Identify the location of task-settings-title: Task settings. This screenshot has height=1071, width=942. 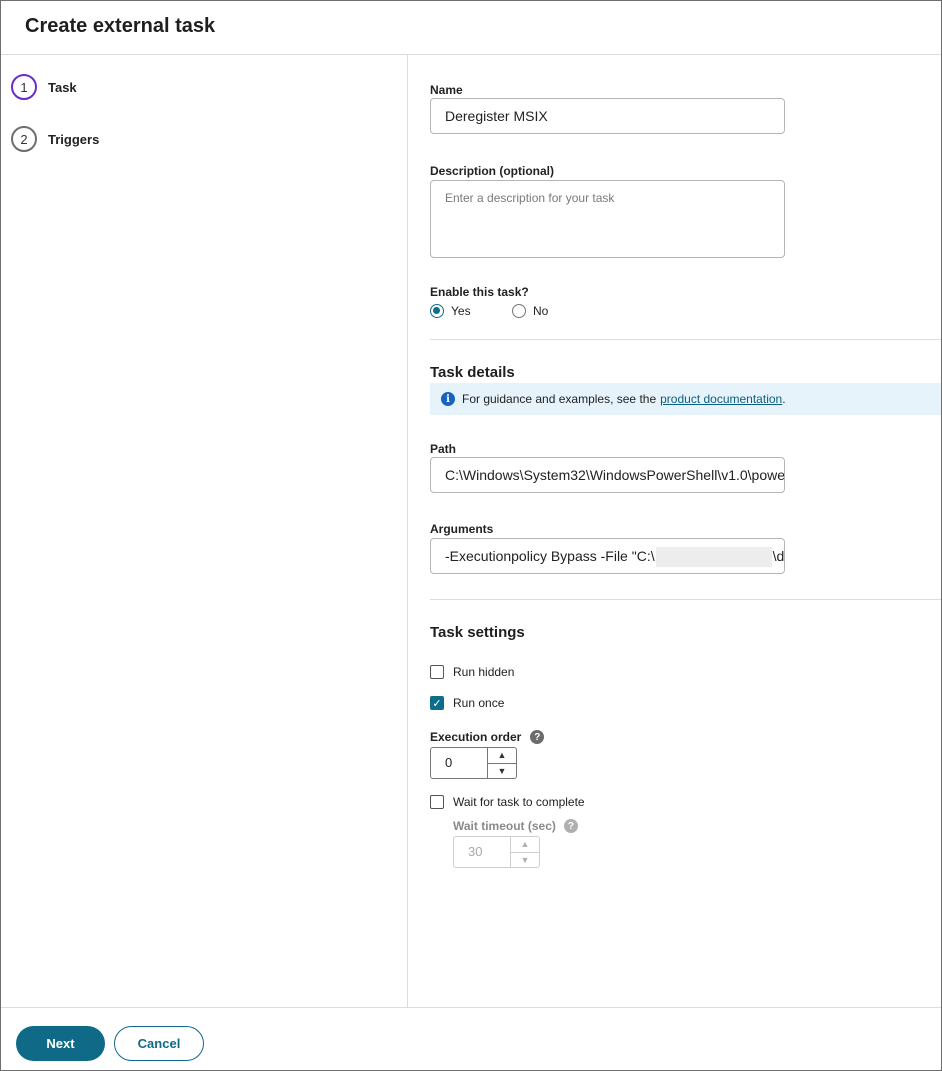
(477, 632).